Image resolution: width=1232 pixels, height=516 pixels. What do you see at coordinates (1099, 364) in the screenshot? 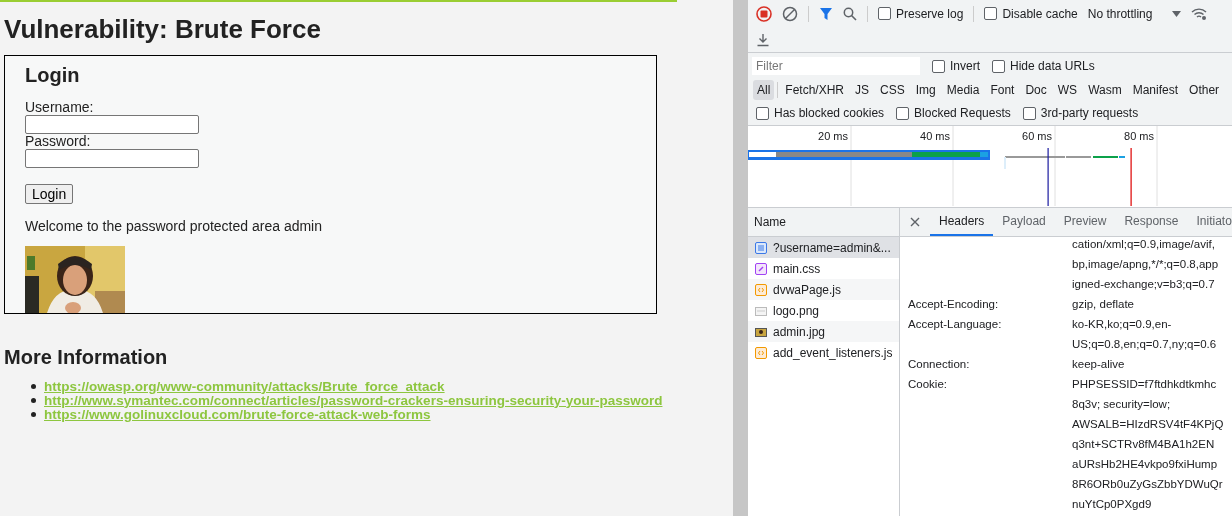
I see `header-value: keep-alive` at bounding box center [1099, 364].